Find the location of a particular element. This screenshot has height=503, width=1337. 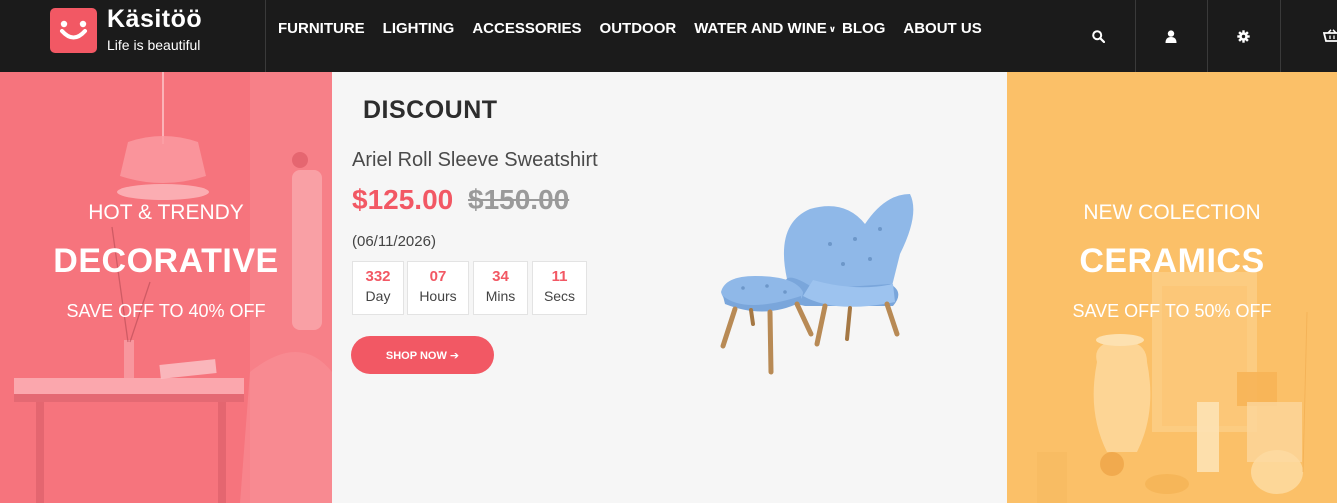

nav-label: OUTDOOR is located at coordinates (638, 28).